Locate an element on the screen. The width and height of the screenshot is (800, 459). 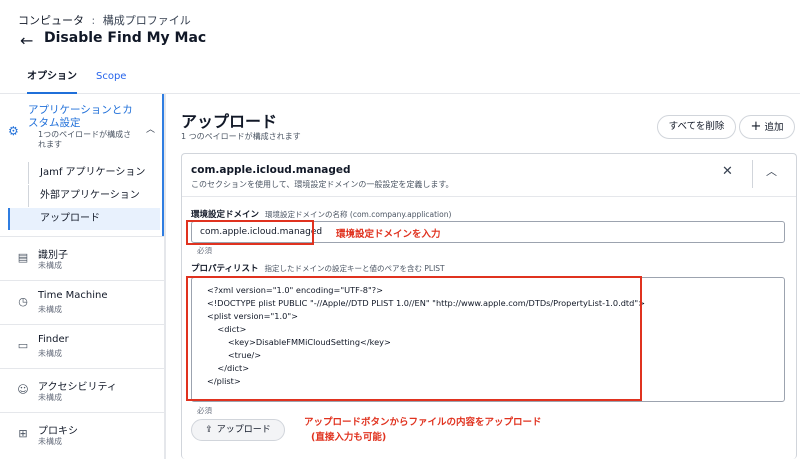
sidebar-item-finder: ▭ Finder 未構成 is located at coordinates (82, 346).